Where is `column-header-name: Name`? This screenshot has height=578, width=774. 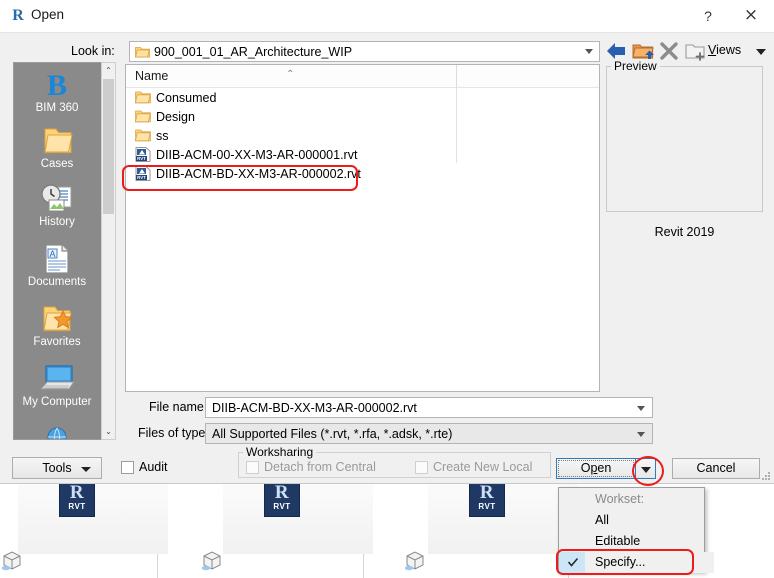
column-header-name: Name is located at coordinates (151, 76).